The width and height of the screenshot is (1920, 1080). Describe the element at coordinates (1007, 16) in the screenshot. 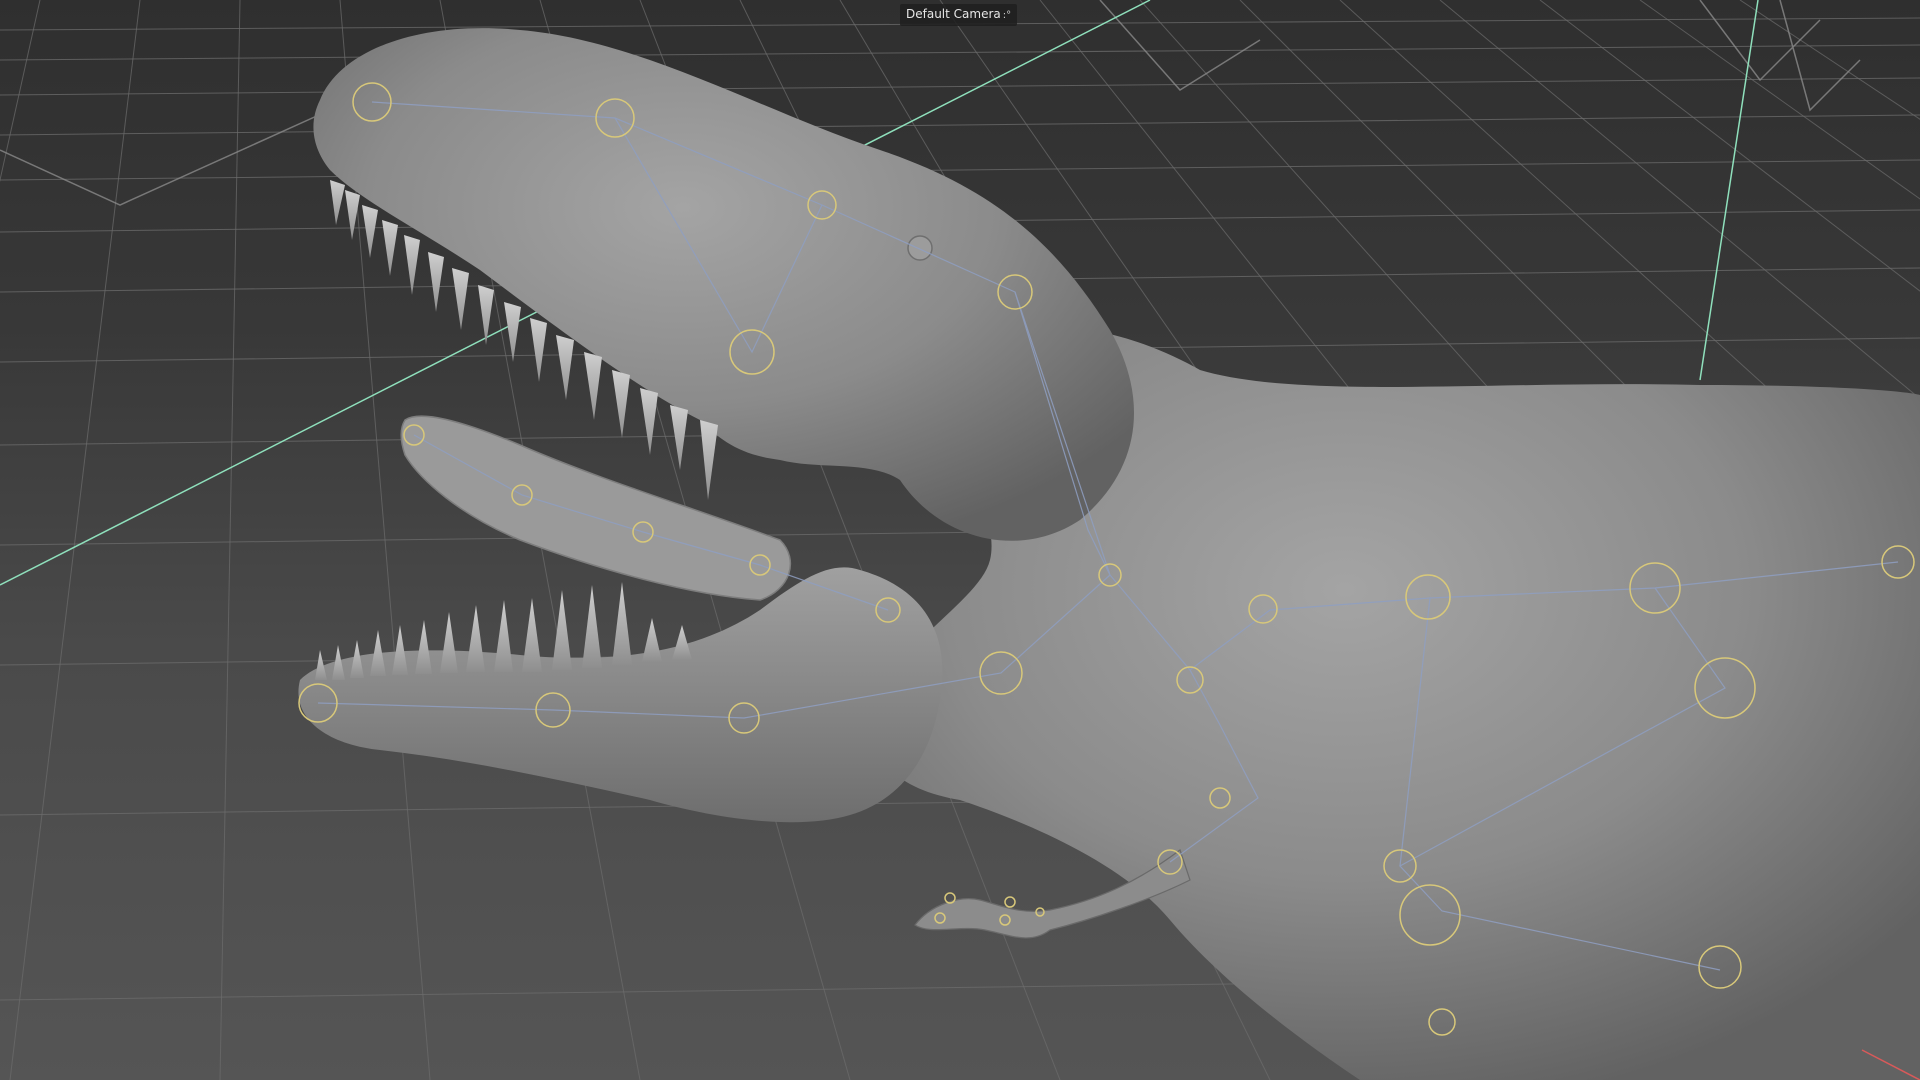

I see `camera-settings-icon: :°` at that location.